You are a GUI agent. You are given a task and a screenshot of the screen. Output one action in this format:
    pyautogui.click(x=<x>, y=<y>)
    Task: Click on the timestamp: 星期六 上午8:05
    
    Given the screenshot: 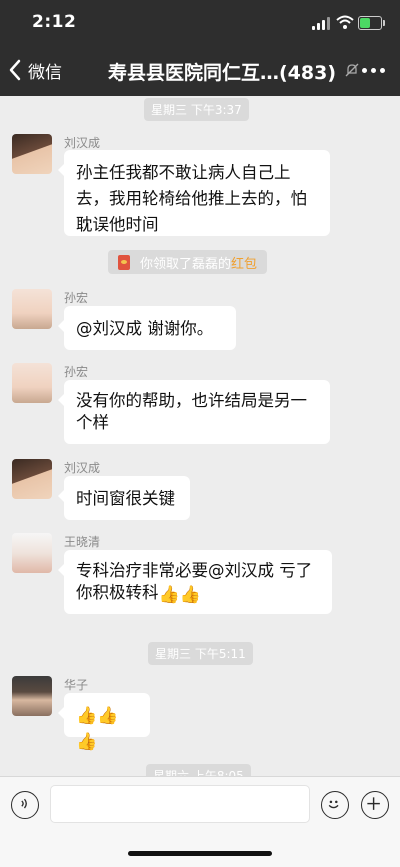 What is the action you would take?
    pyautogui.click(x=198, y=770)
    